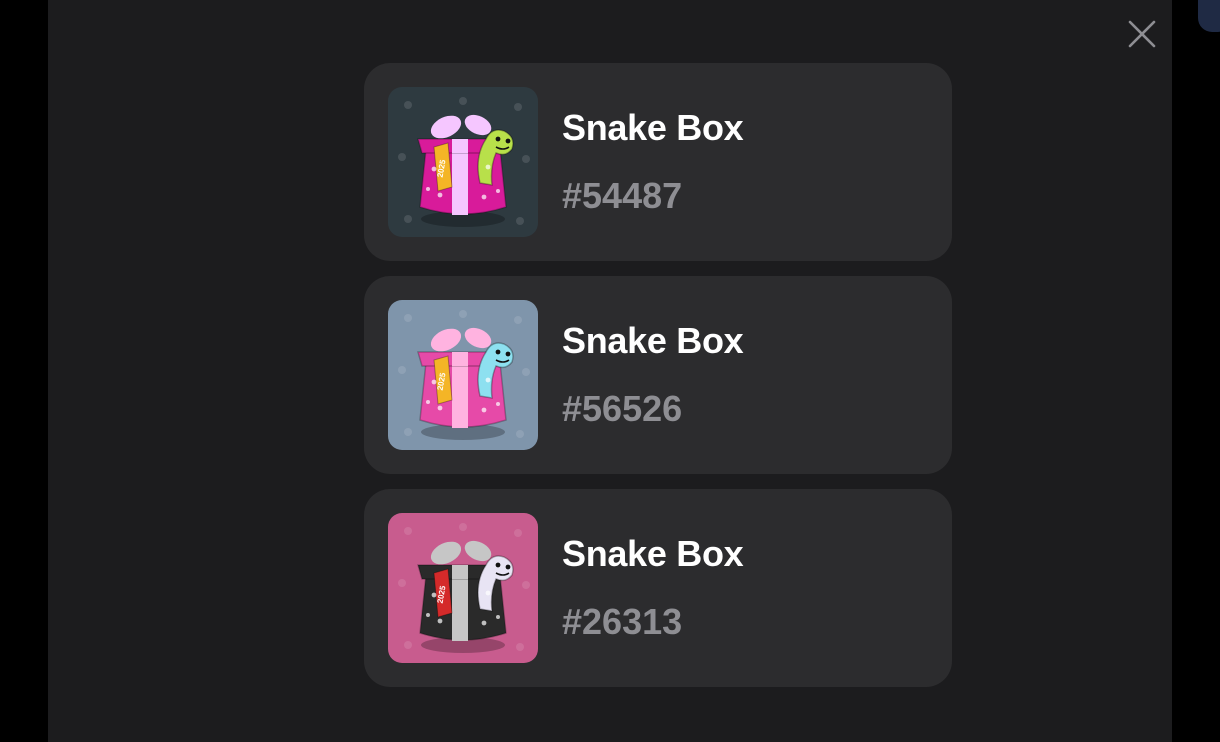  What do you see at coordinates (622, 195) in the screenshot?
I see `gift-number: #54487` at bounding box center [622, 195].